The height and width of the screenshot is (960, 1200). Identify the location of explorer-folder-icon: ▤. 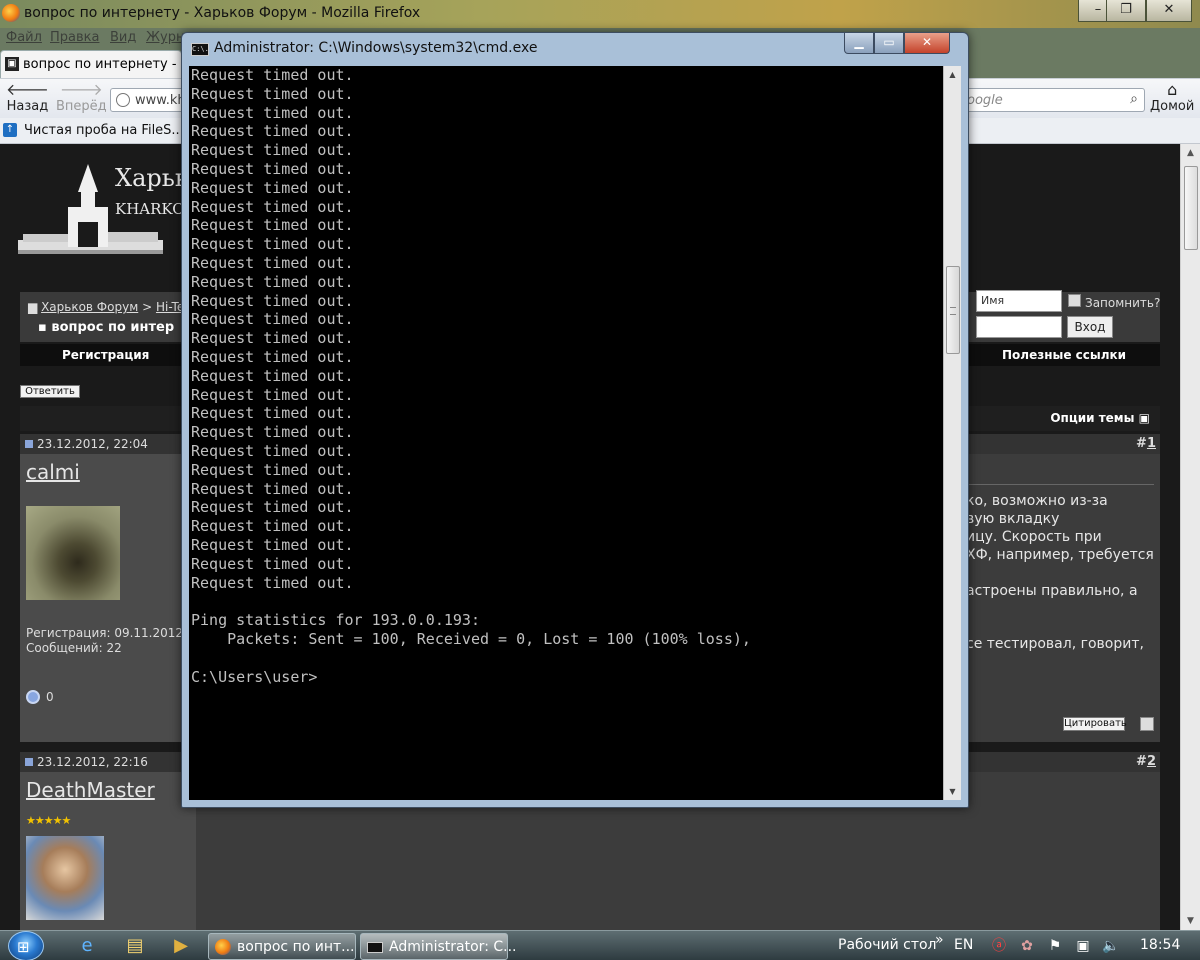
(135, 946).